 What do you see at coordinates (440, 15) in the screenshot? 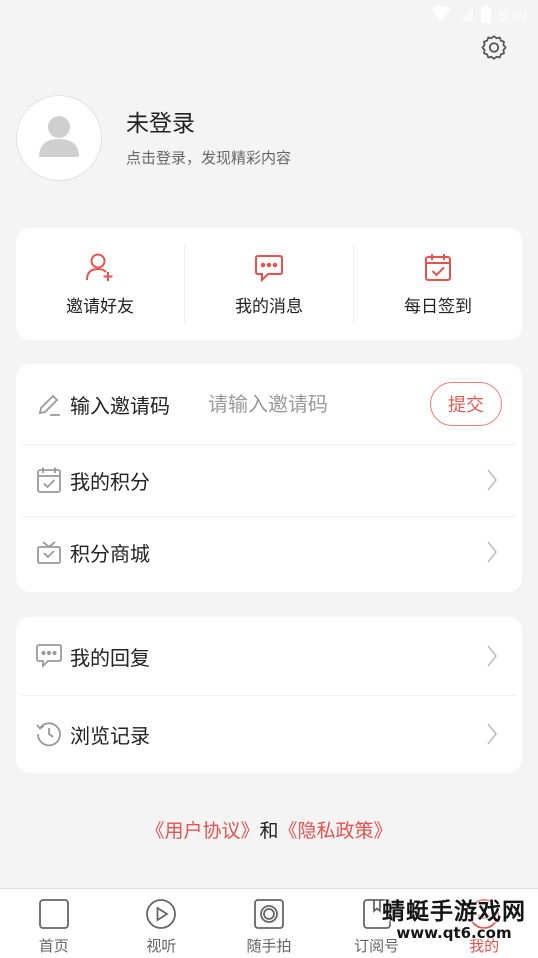
I see `wifi-icon` at bounding box center [440, 15].